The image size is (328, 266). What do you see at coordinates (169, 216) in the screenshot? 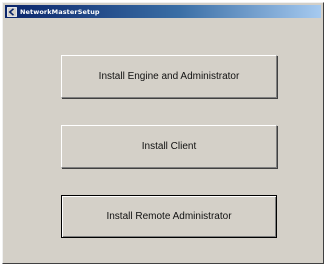
I see `install-remote-admin-button: Install Remote Administrator` at bounding box center [169, 216].